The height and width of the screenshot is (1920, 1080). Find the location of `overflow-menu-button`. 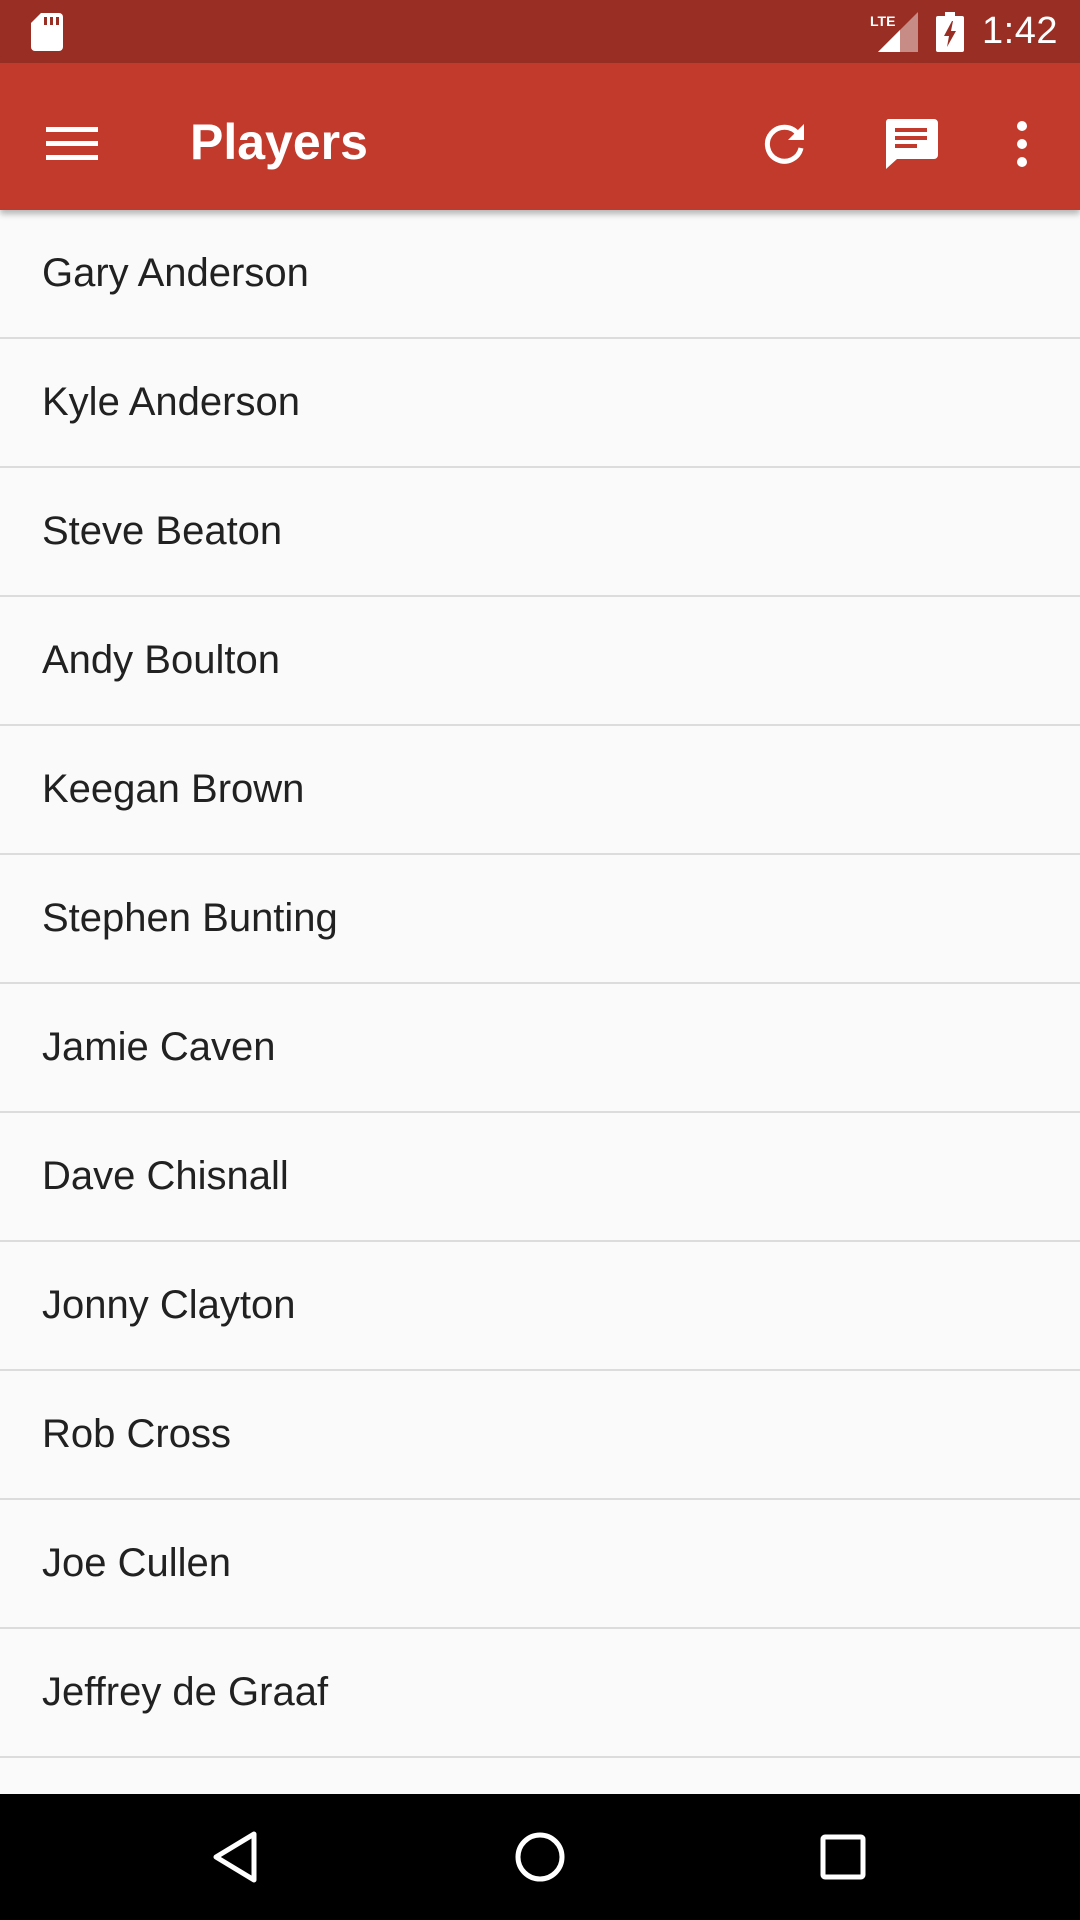

overflow-menu-button is located at coordinates (1022, 144).